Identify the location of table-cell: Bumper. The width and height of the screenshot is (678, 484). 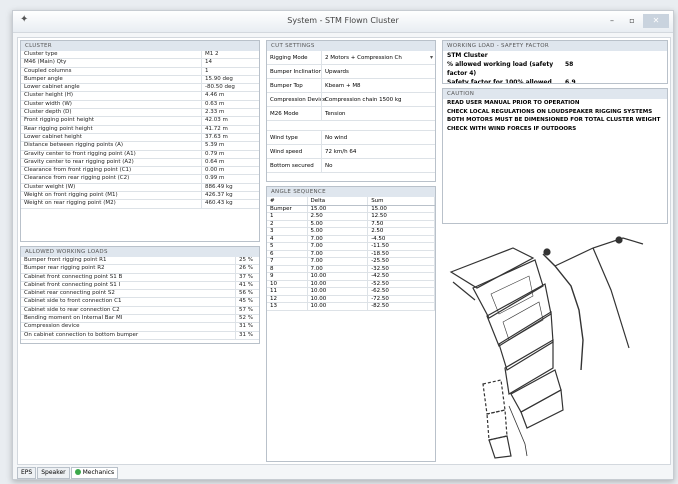
(287, 209).